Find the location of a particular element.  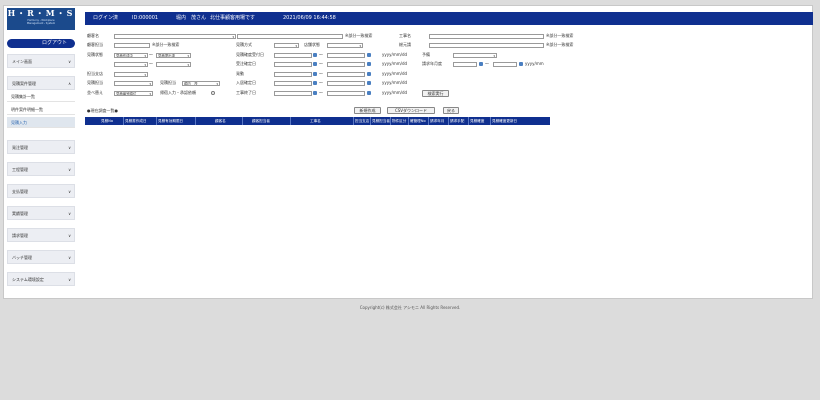

header-datetime: 2021/06/09 16:44:58 is located at coordinates (309, 18).